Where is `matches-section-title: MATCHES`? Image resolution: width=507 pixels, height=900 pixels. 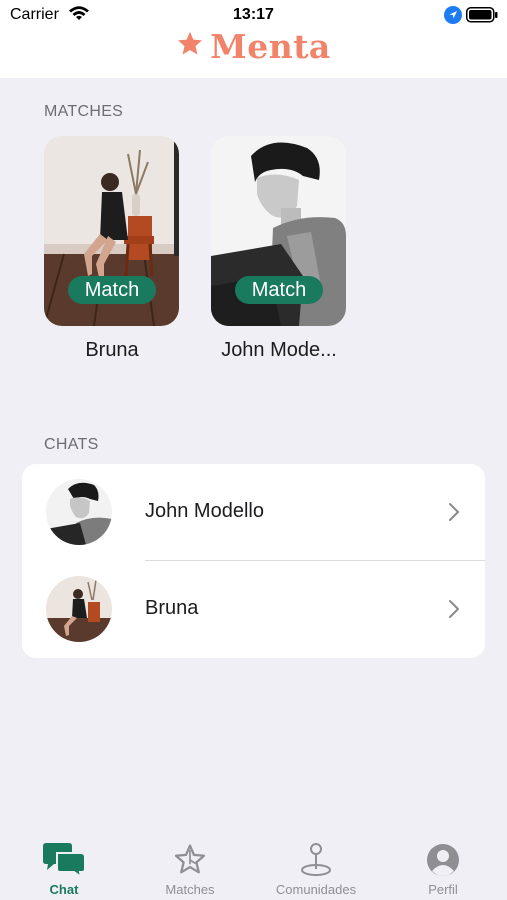 matches-section-title: MATCHES is located at coordinates (84, 111).